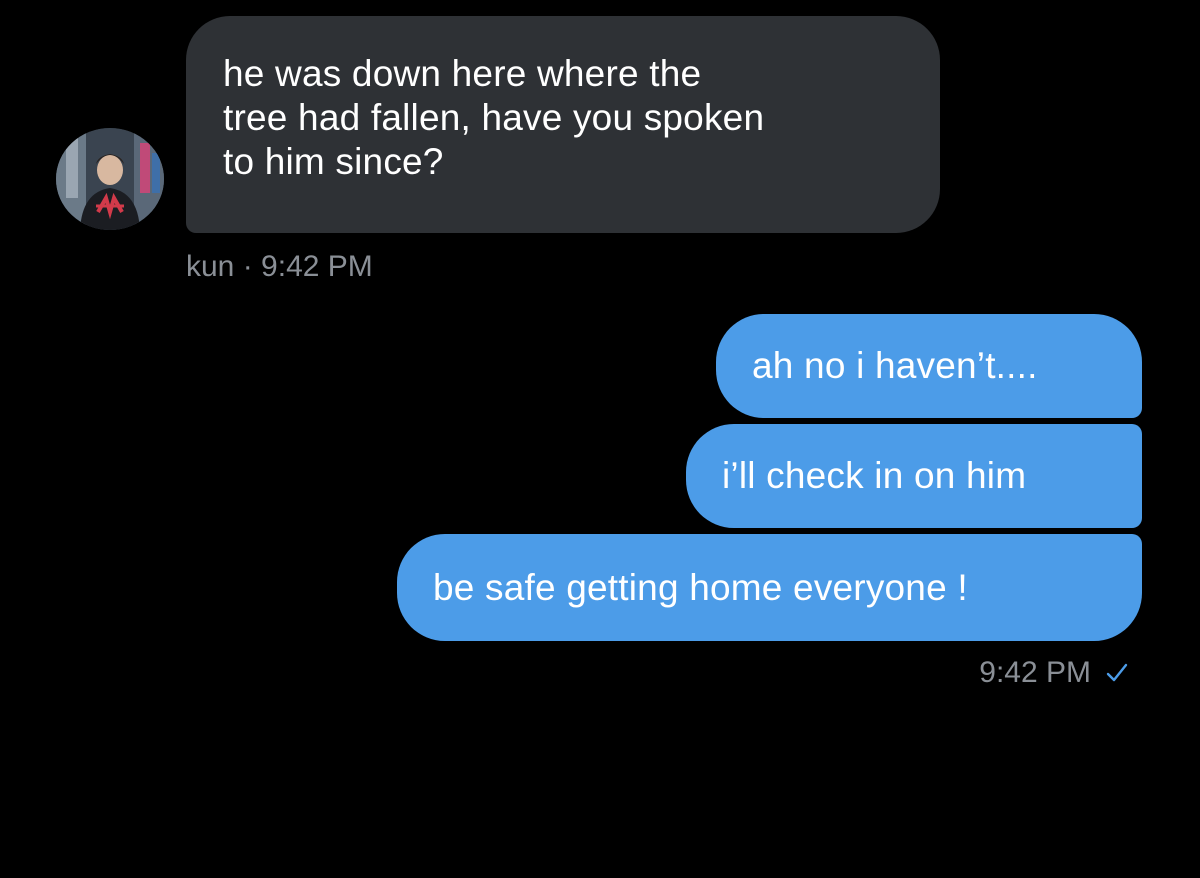 The height and width of the screenshot is (878, 1200). I want to click on sender-name: kun, so click(210, 266).